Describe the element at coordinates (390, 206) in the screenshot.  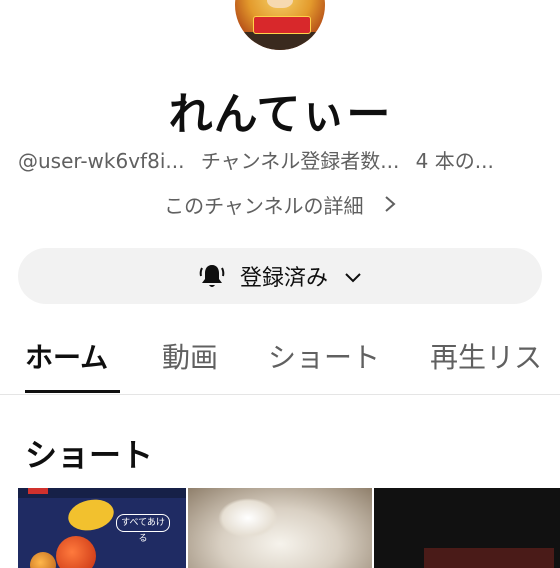
I see `chevron-right-icon` at that location.